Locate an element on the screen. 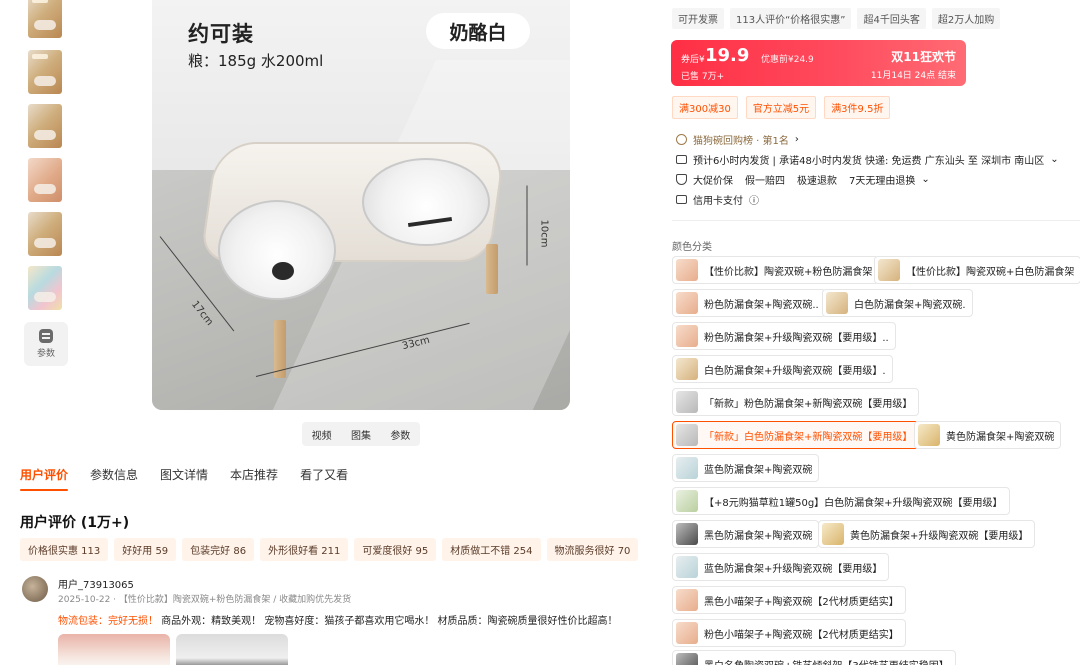 This screenshot has width=1080, height=665. sold-count: 已售 7万+ is located at coordinates (703, 77).